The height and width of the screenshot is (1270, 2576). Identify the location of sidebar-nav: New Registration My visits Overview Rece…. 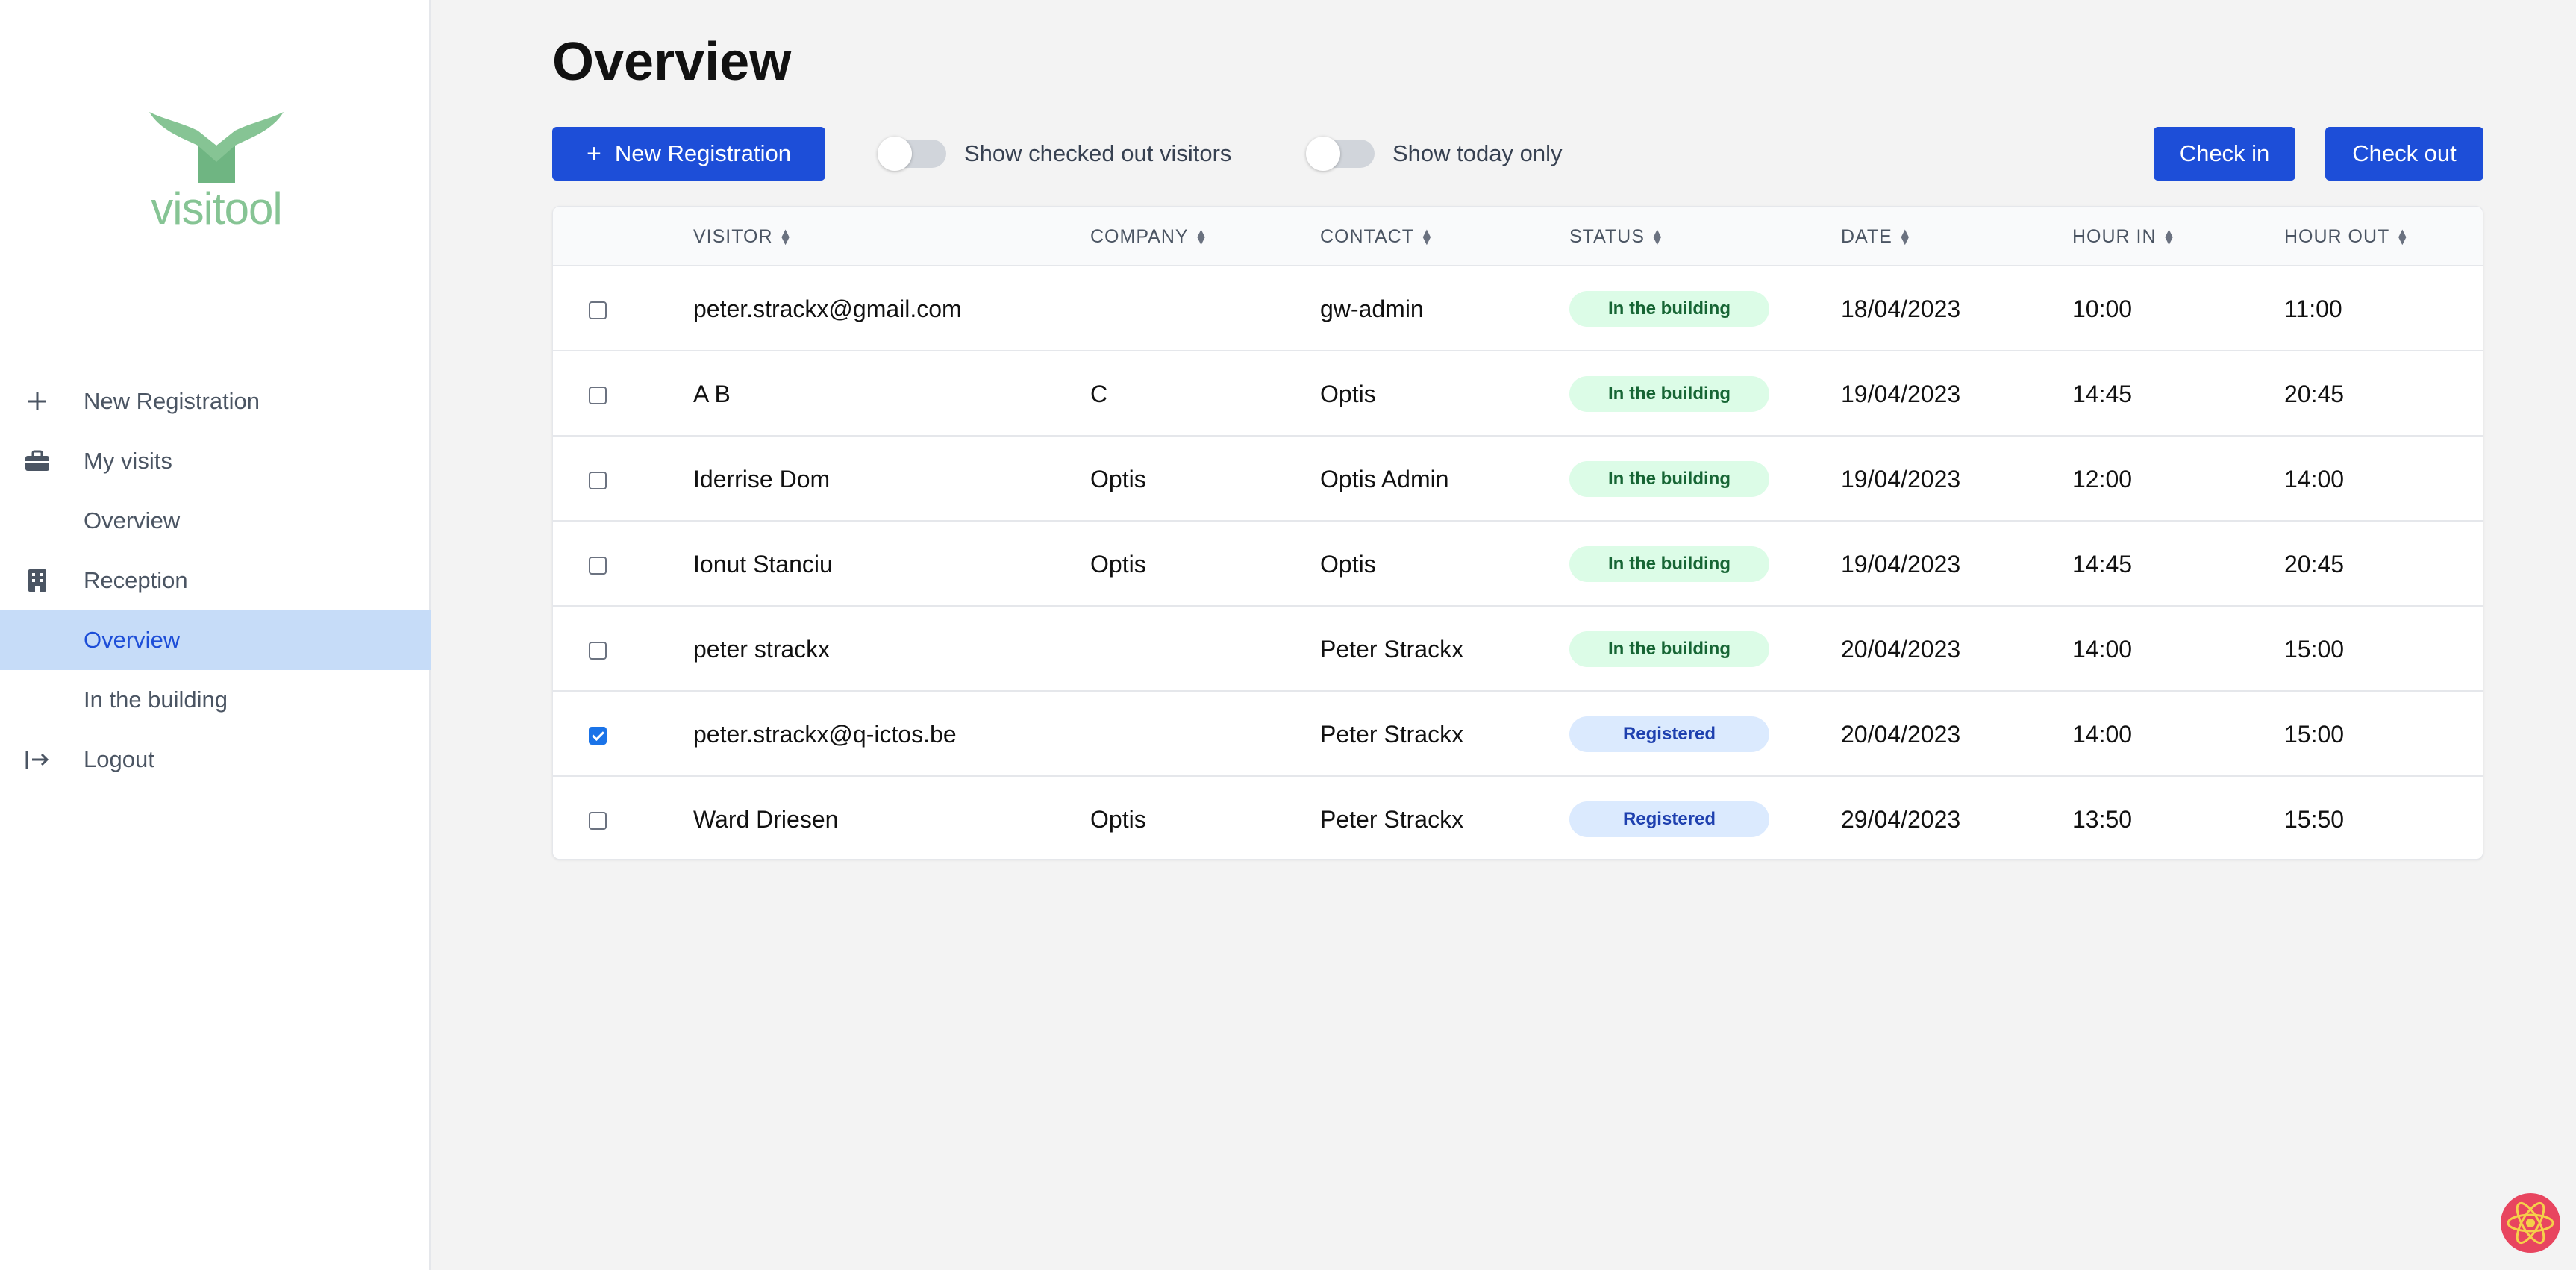
(215, 580).